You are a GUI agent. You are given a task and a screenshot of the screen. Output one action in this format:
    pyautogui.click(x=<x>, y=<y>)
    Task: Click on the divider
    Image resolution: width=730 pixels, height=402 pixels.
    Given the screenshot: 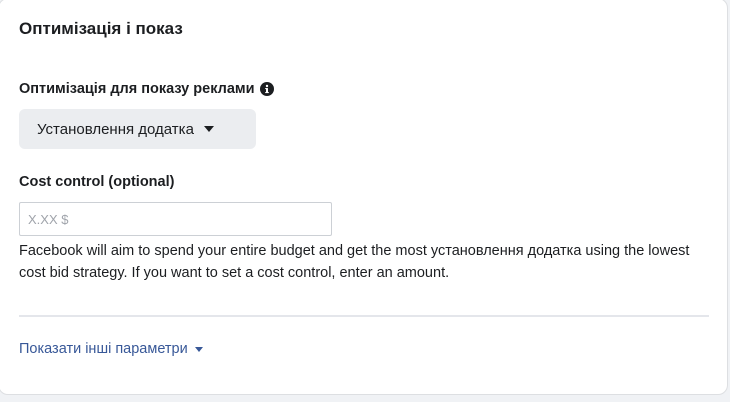 What is the action you would take?
    pyautogui.click(x=364, y=316)
    